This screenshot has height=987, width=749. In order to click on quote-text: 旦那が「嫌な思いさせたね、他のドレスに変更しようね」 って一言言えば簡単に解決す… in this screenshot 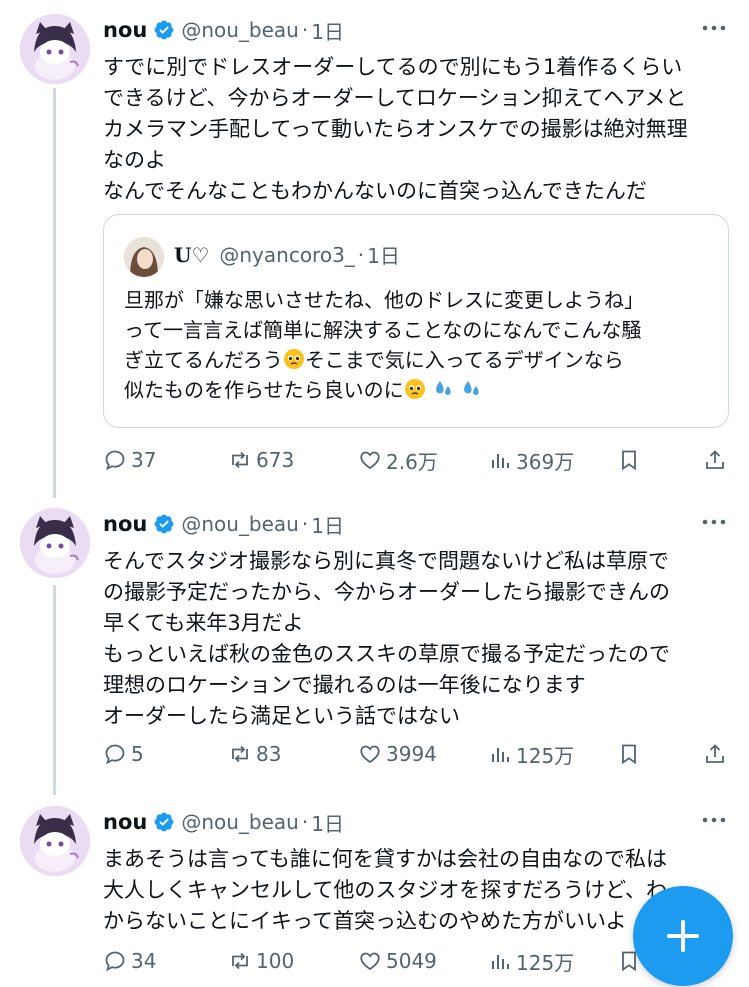, I will do `click(419, 345)`.